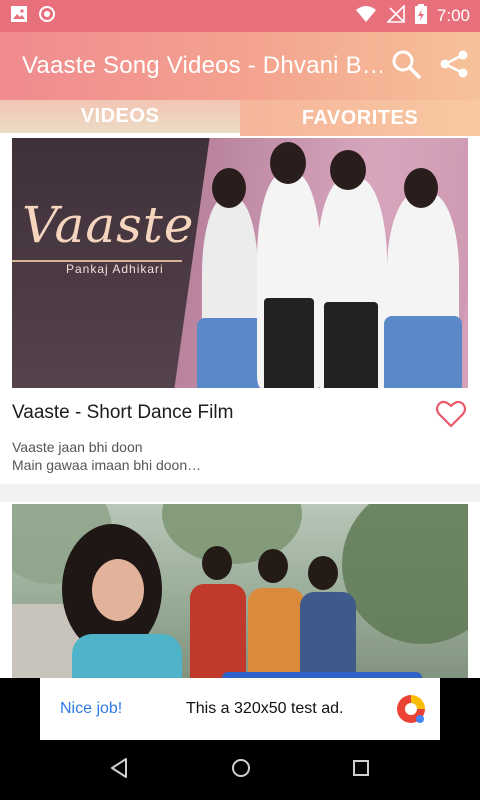 The width and height of the screenshot is (480, 800). What do you see at coordinates (240, 16) in the screenshot?
I see `status-bar: 7:00` at bounding box center [240, 16].